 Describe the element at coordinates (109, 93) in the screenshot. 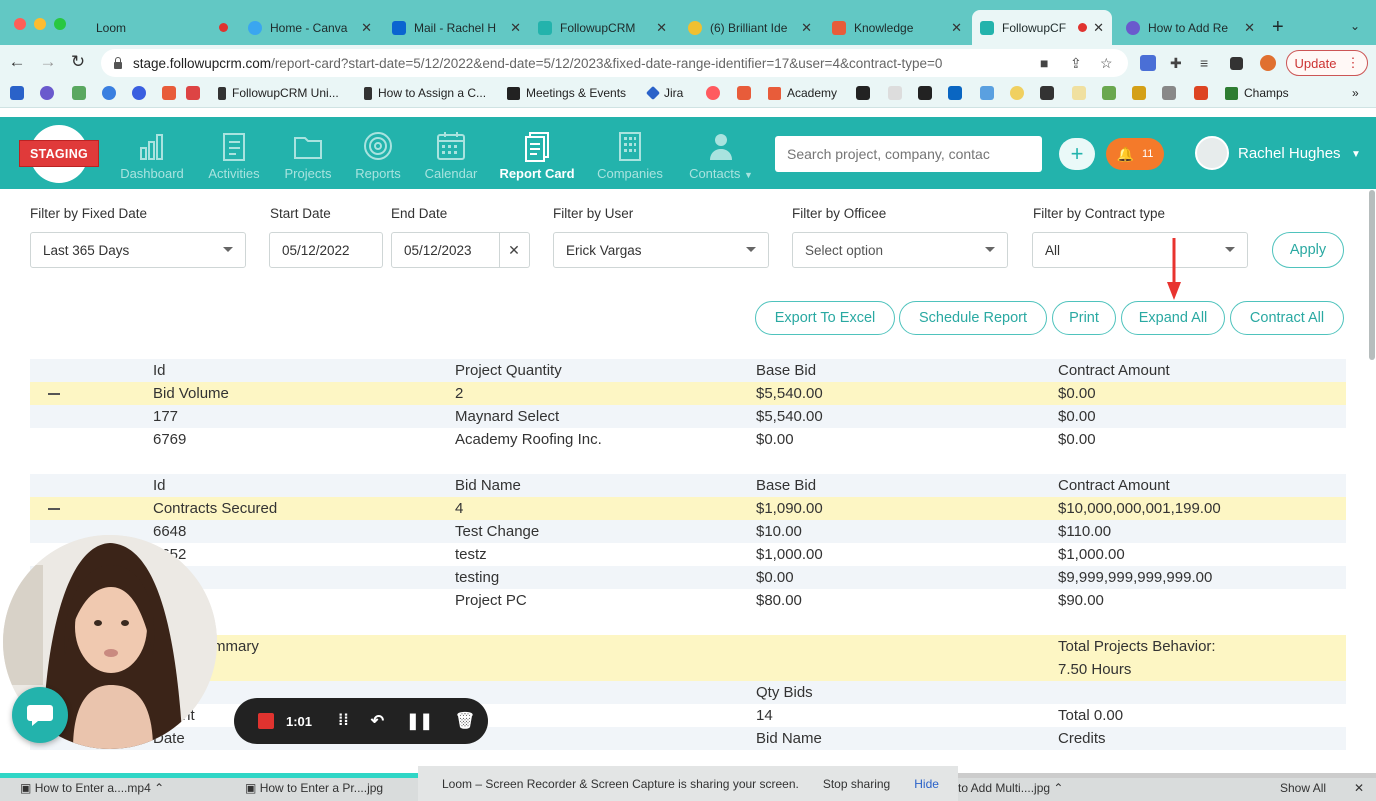

I see `bookmark-globe-icon` at that location.